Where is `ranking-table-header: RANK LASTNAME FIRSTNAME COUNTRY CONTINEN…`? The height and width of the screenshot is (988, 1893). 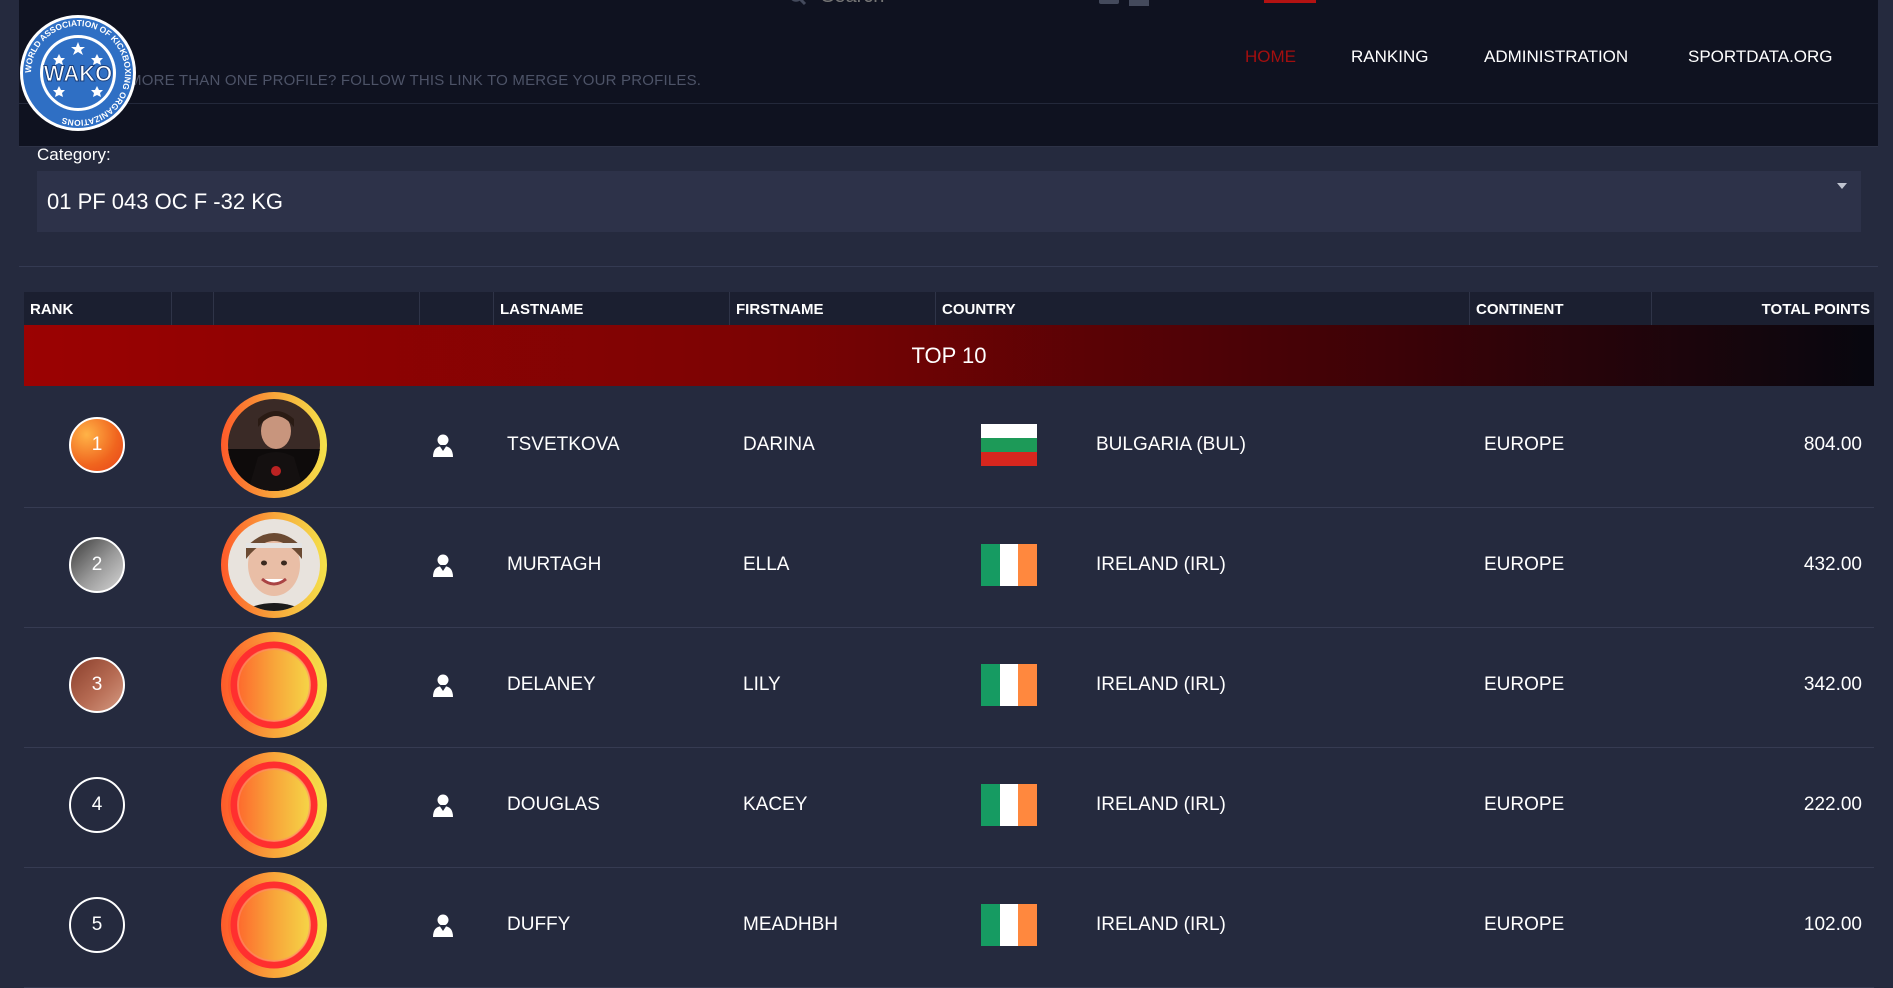
ranking-table-header: RANK LASTNAME FIRSTNAME COUNTRY CONTINEN… is located at coordinates (949, 308).